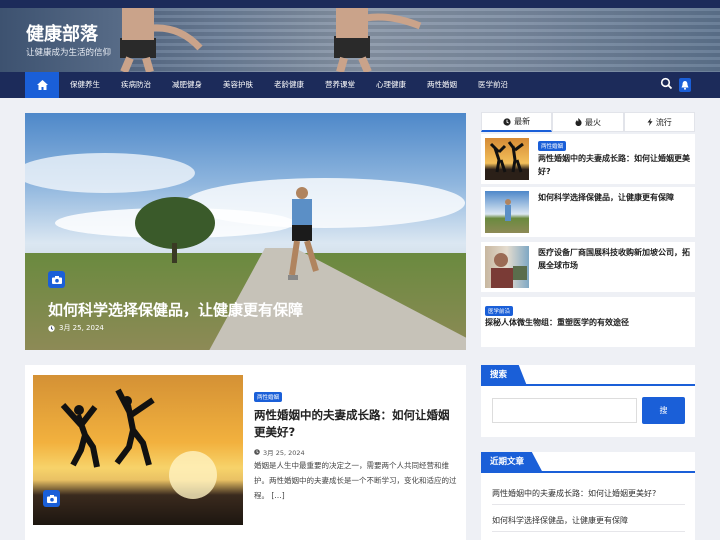 Image resolution: width=720 pixels, height=540 pixels. I want to click on post-title: 医疗设备厂商国展科技收购新加坡公司，拓展全球市场, so click(614, 259).